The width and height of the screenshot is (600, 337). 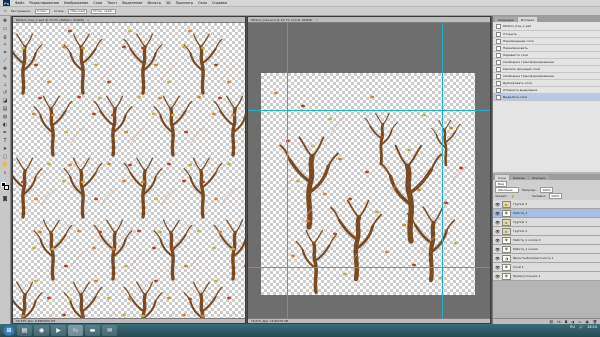 What do you see at coordinates (5, 164) in the screenshot?
I see `hand-tool-icon: ✋` at bounding box center [5, 164].